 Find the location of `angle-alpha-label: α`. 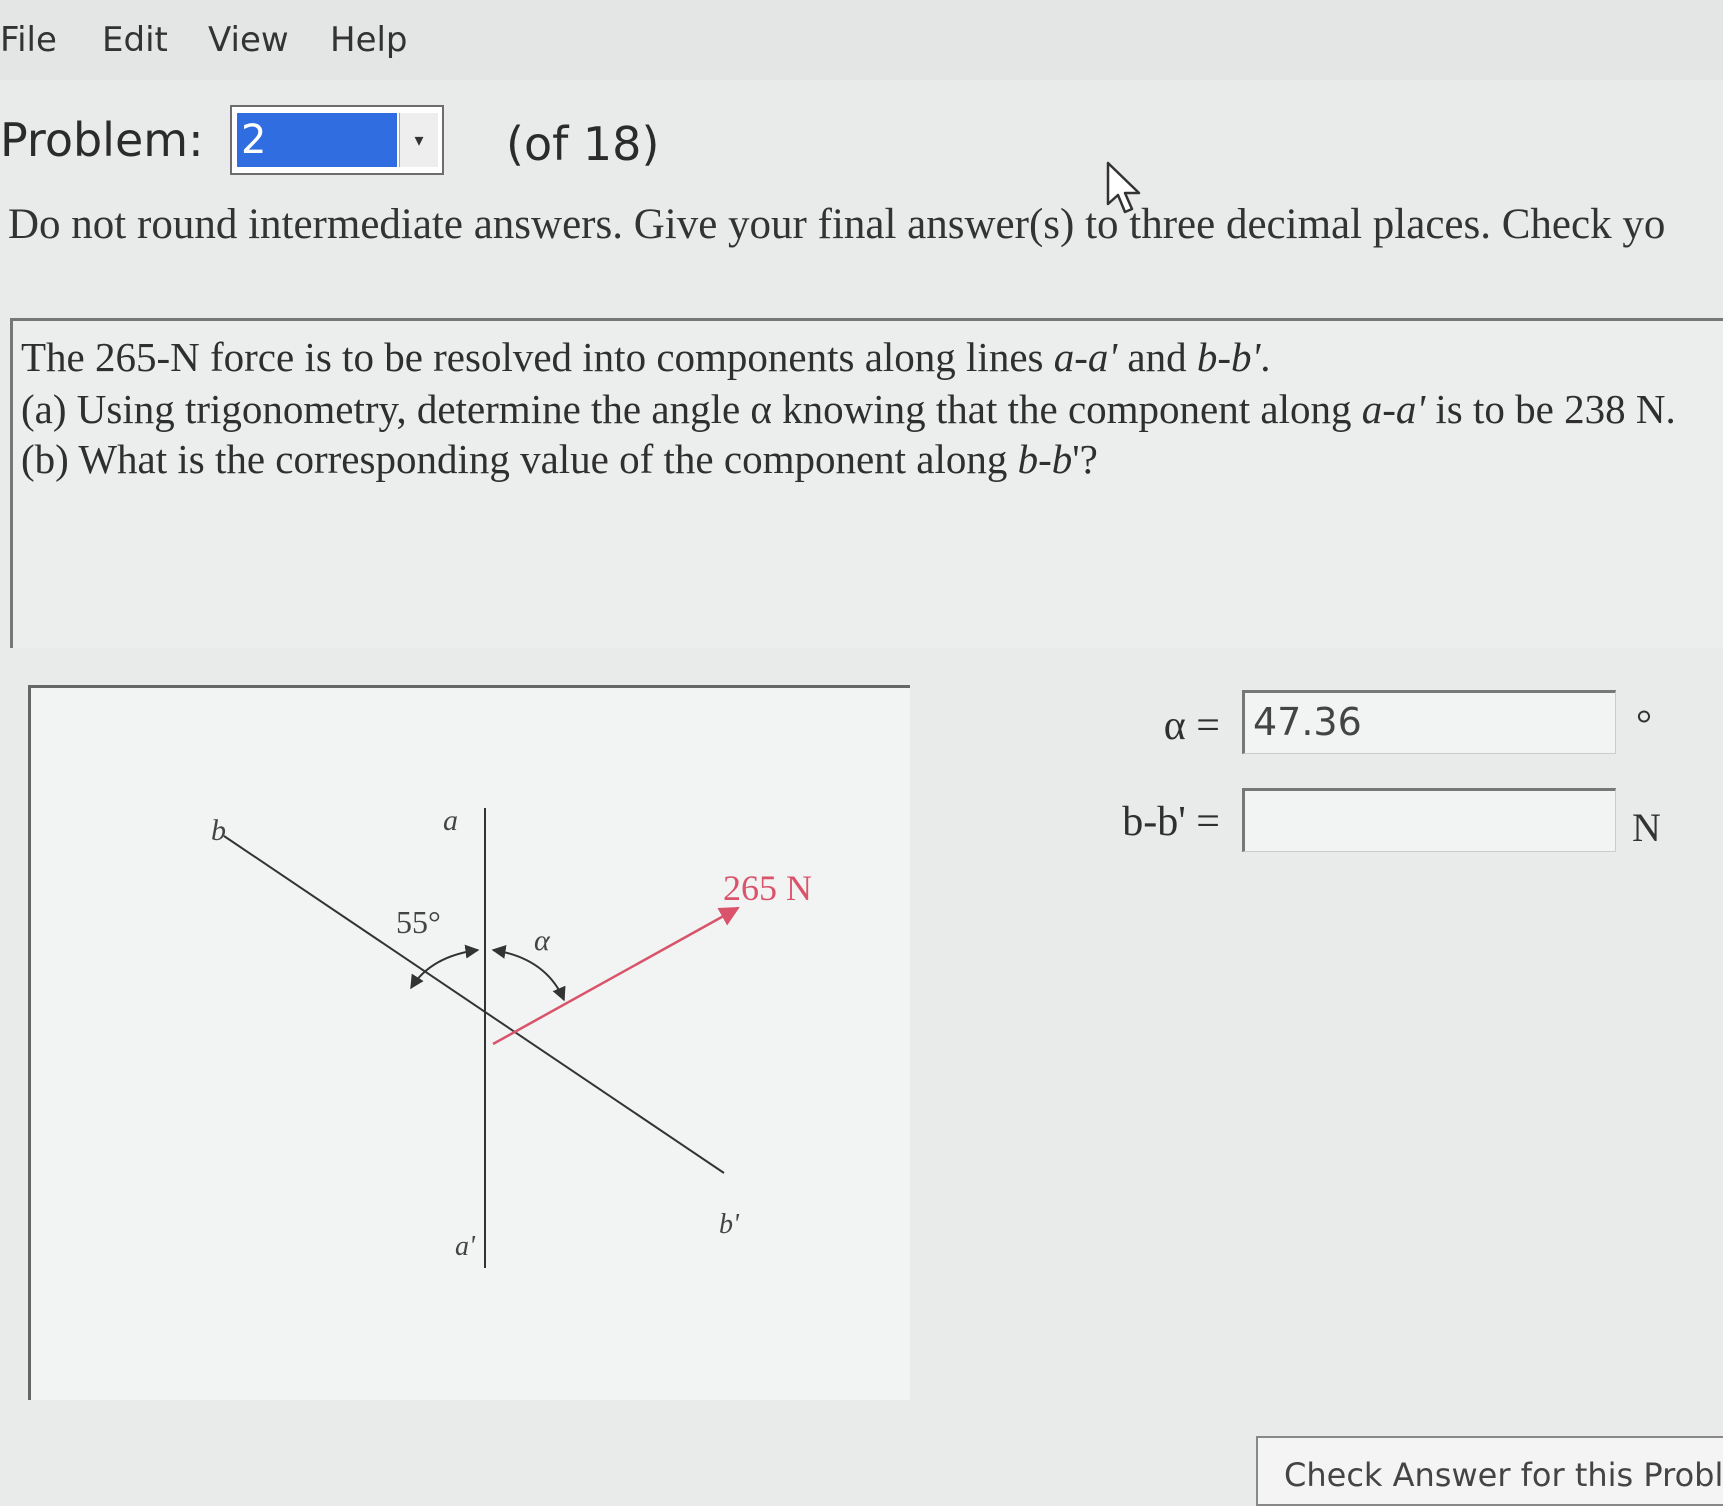

angle-alpha-label: α is located at coordinates (542, 940).